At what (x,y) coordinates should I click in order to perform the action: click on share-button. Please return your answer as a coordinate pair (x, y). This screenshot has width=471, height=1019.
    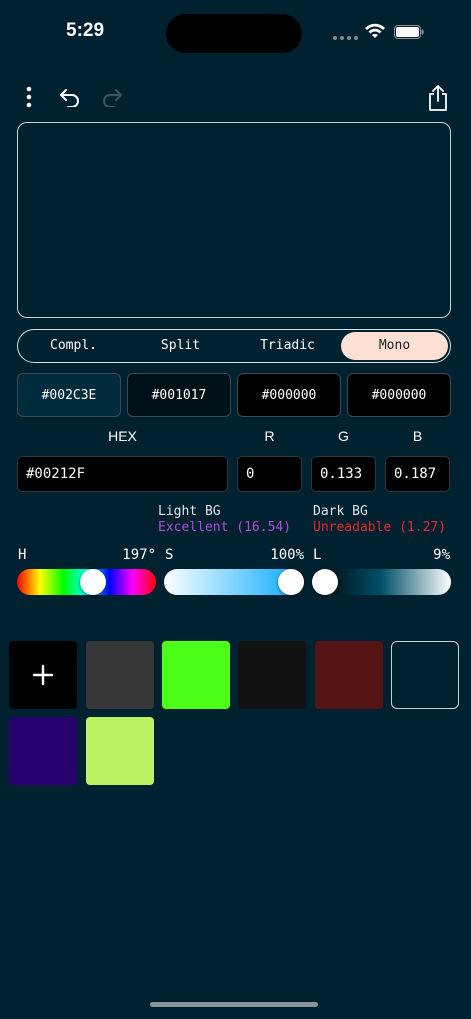
    Looking at the image, I should click on (438, 98).